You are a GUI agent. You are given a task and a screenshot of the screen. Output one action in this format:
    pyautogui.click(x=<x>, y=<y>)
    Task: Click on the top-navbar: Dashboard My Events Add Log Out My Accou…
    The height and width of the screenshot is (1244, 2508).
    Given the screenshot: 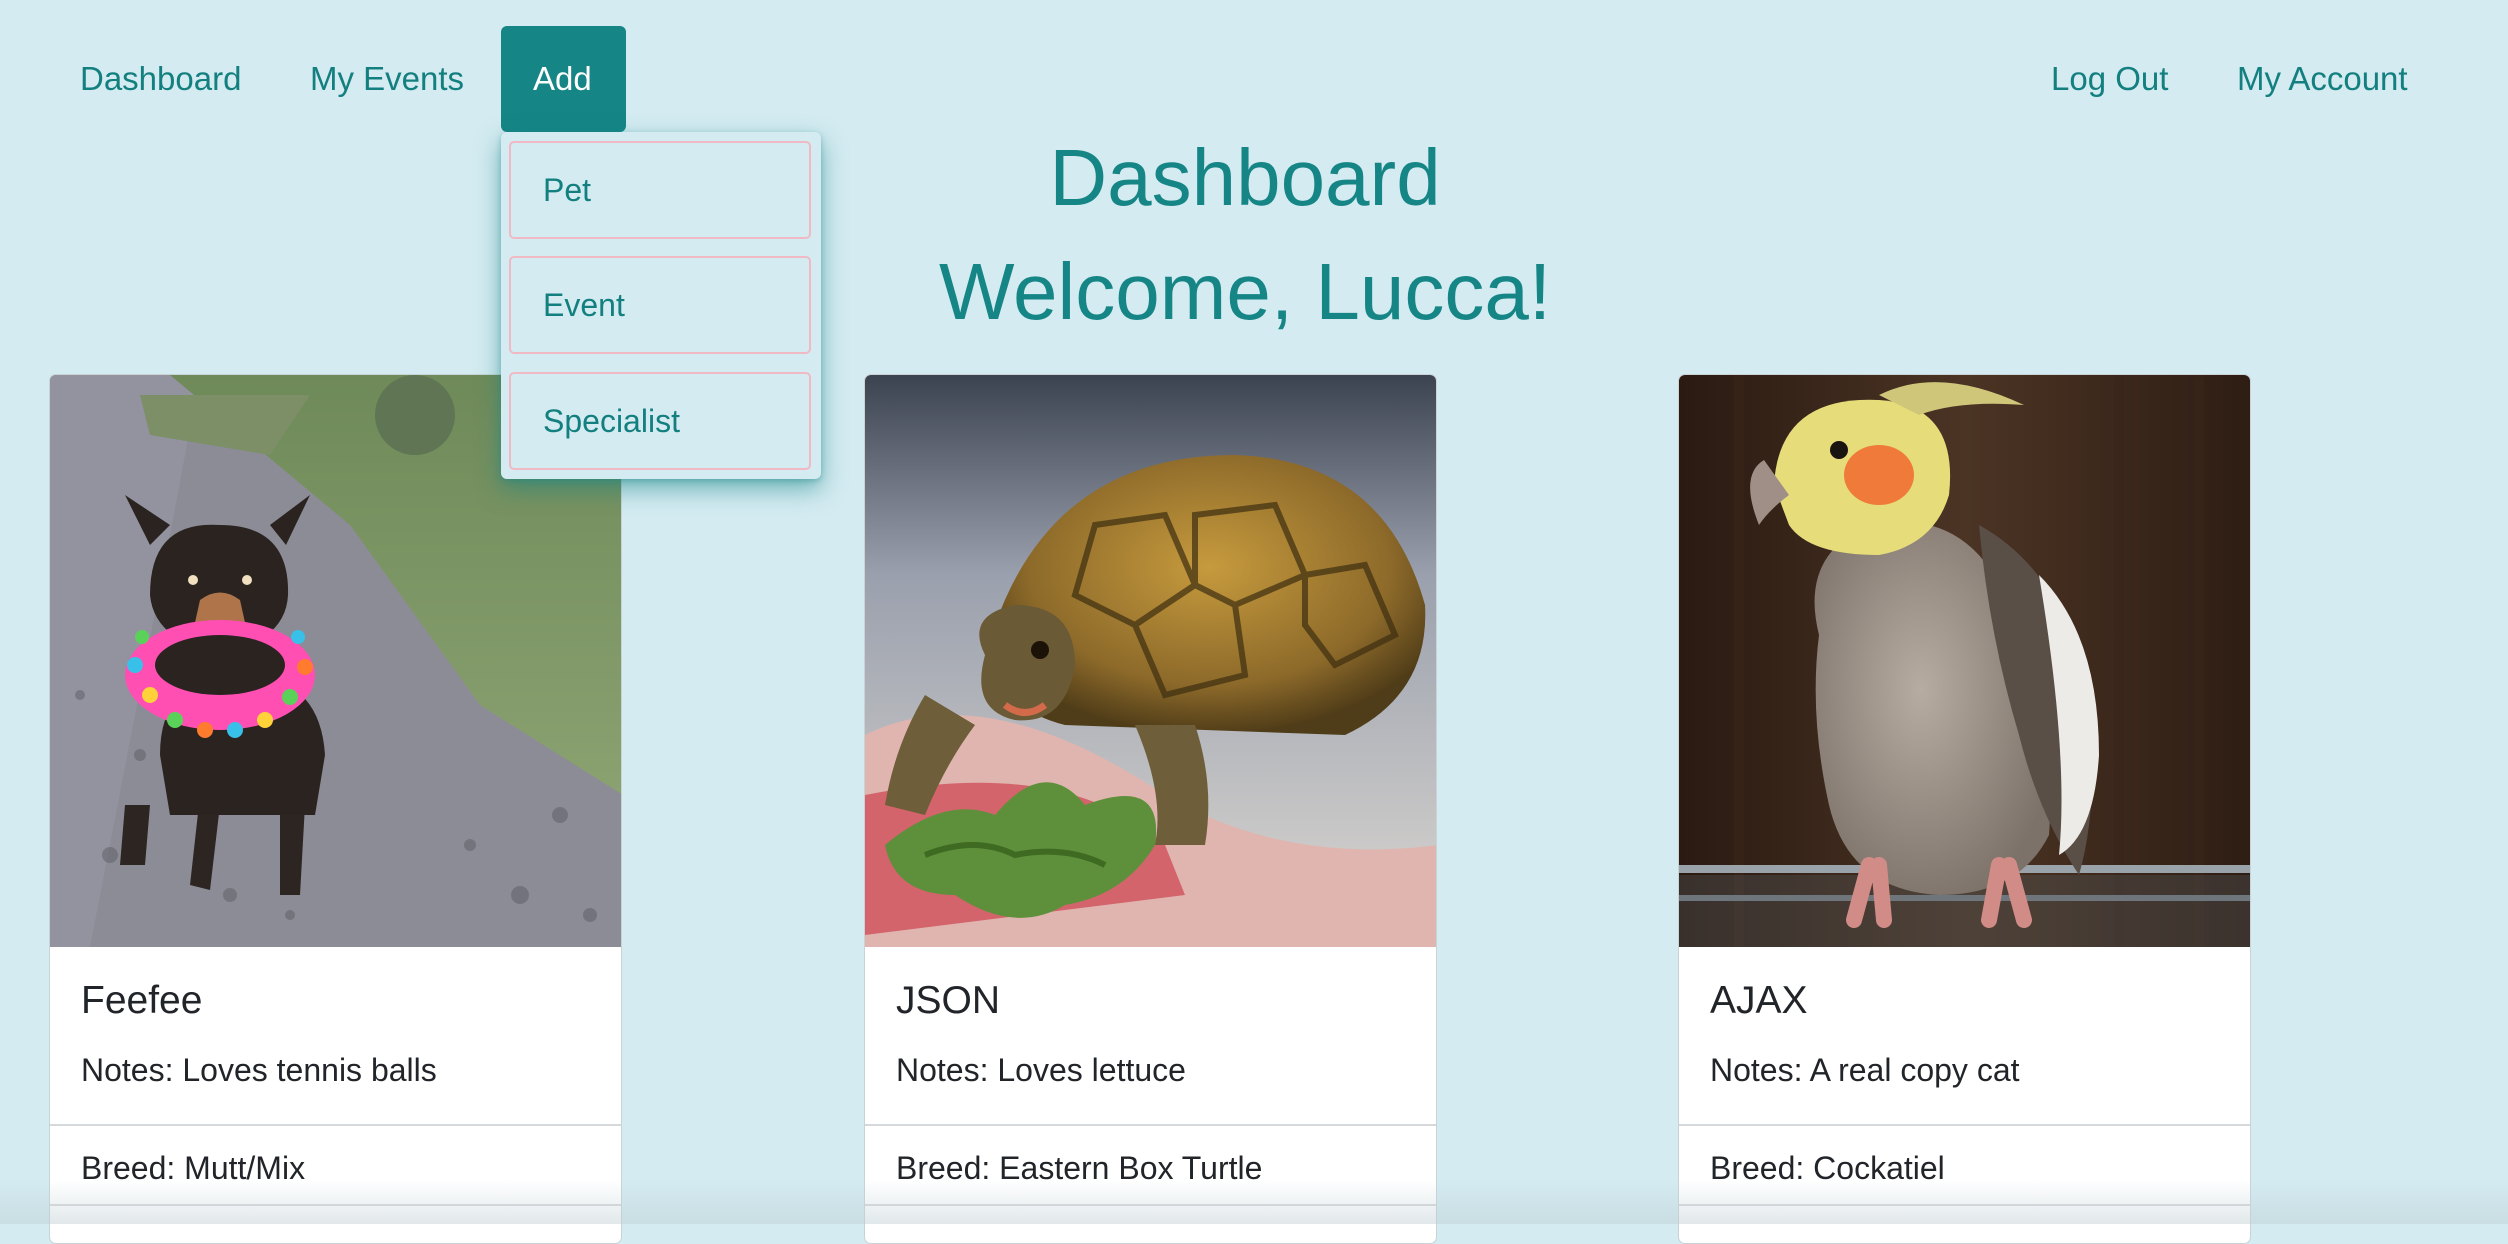 What is the action you would take?
    pyautogui.click(x=1254, y=66)
    